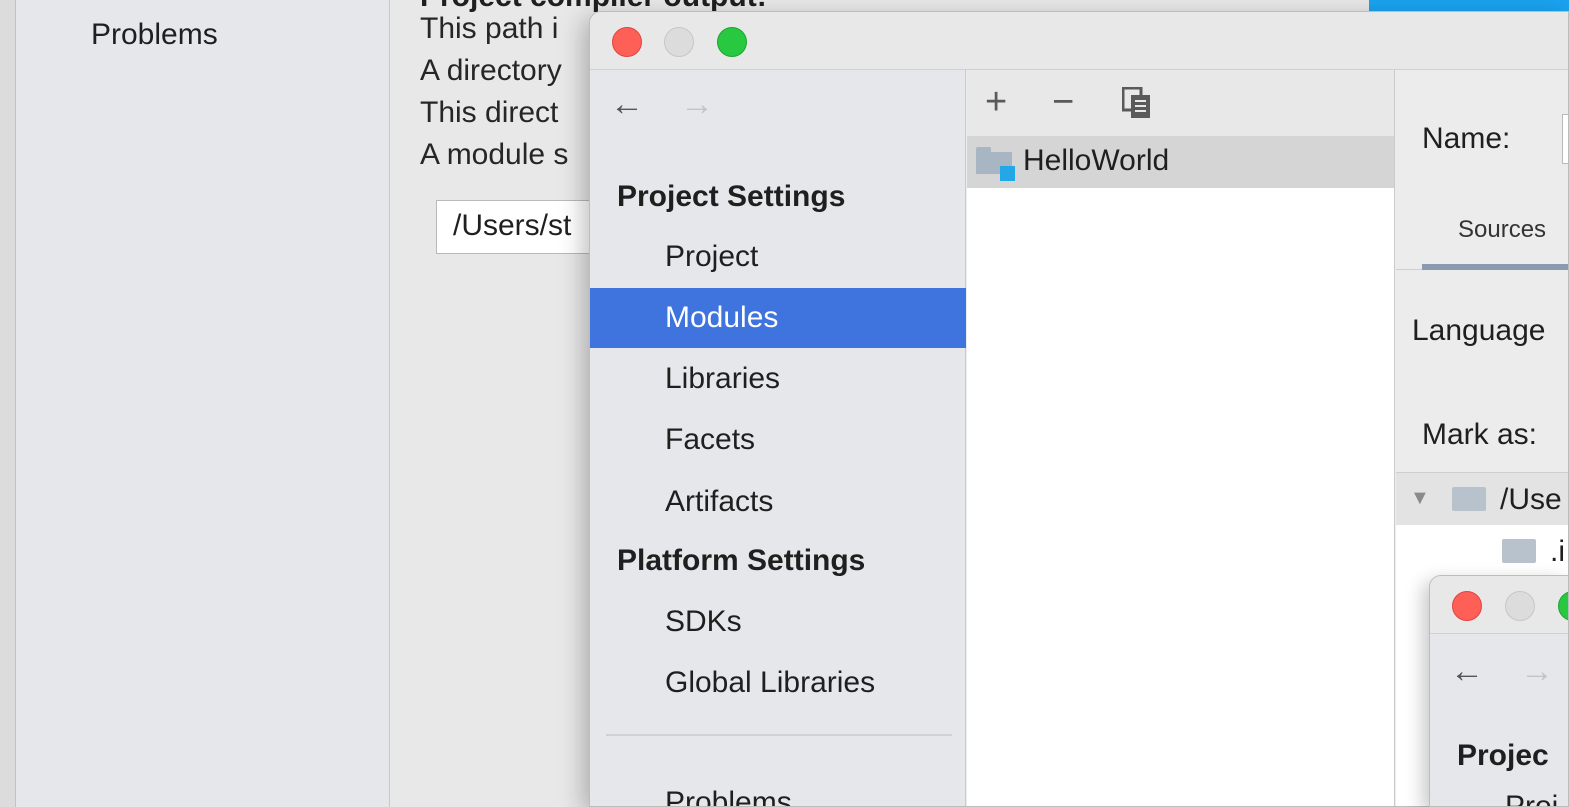 The image size is (1569, 807). Describe the element at coordinates (731, 196) in the screenshot. I see `project-settings-header: Project Settings` at that location.